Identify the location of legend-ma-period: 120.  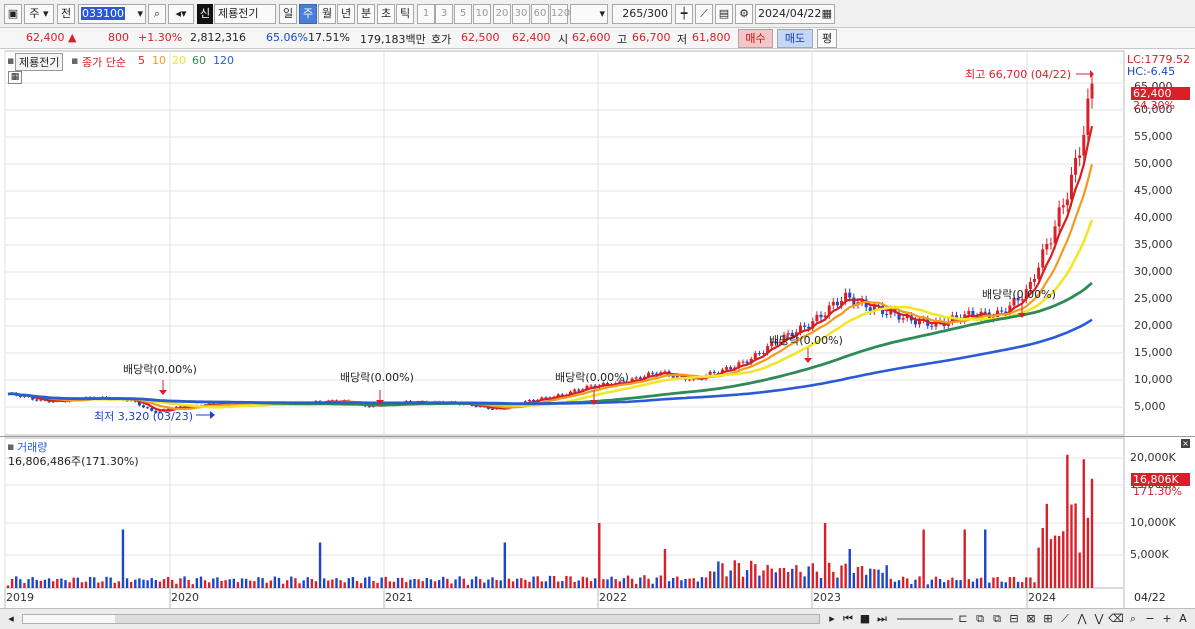
(223, 60).